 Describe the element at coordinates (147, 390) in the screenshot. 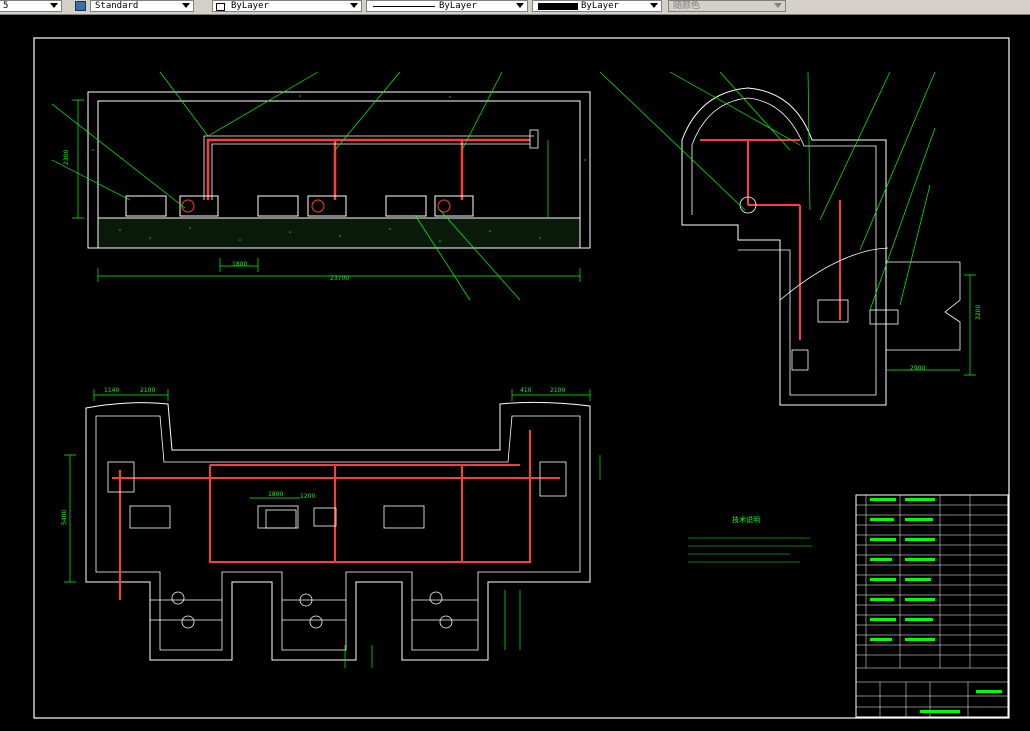

I see `plan-dimension-2: 2100` at that location.